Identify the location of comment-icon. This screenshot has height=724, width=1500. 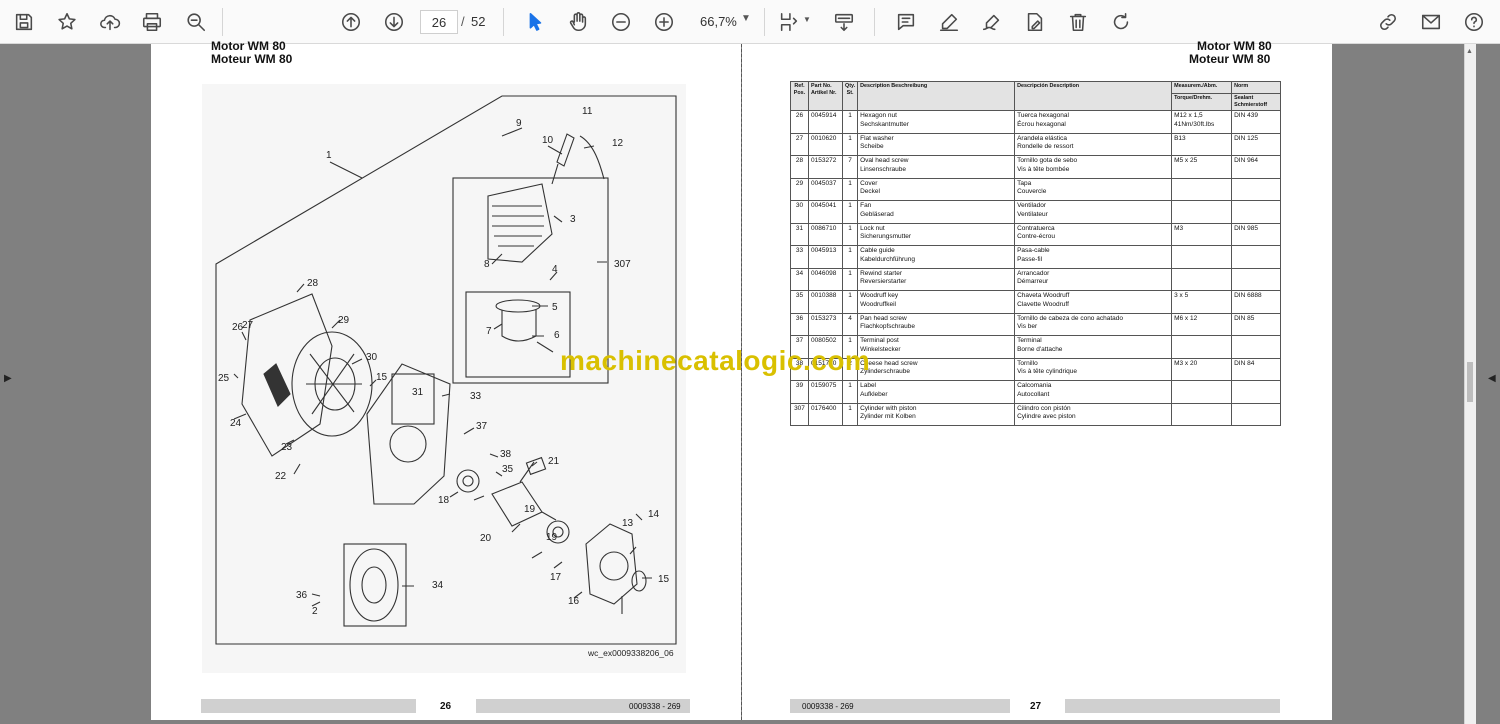
(906, 22).